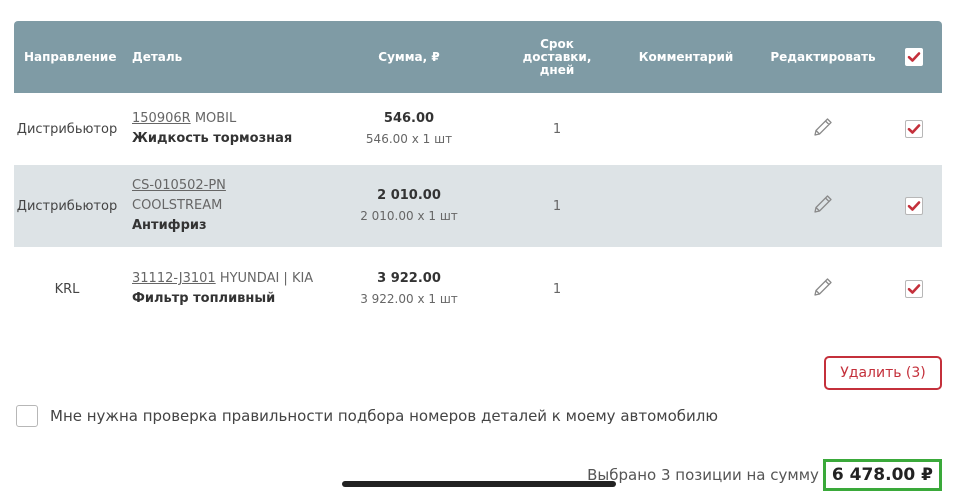  What do you see at coordinates (174, 278) in the screenshot?
I see `article-link: 31112-J3101` at bounding box center [174, 278].